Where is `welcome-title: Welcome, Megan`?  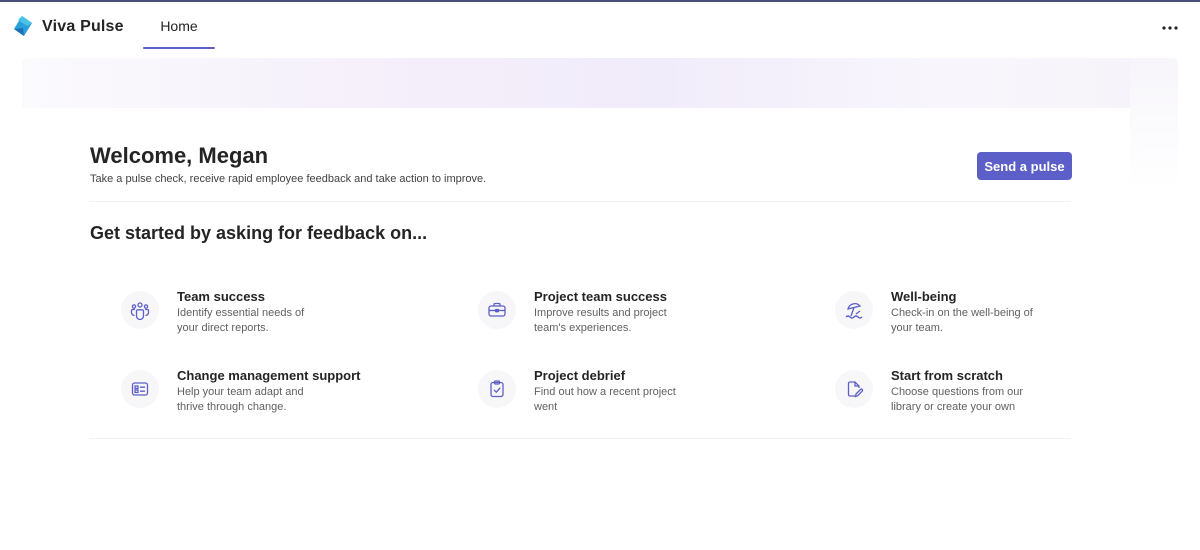 welcome-title: Welcome, Megan is located at coordinates (179, 155).